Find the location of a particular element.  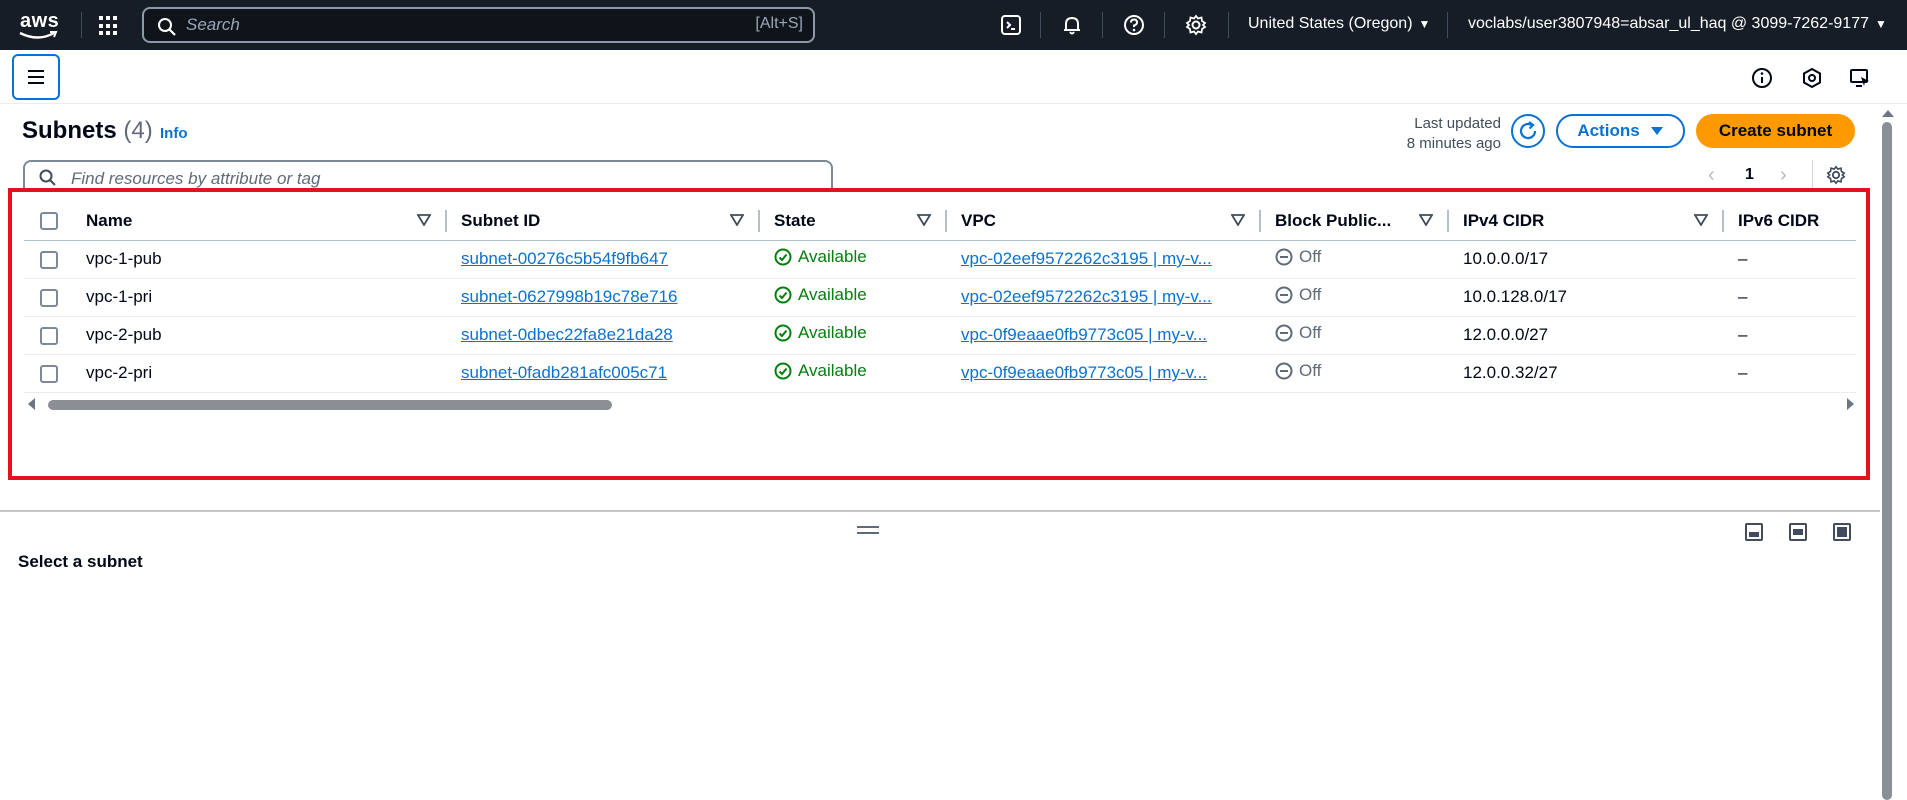

actions-label: Actions is located at coordinates (1608, 130).